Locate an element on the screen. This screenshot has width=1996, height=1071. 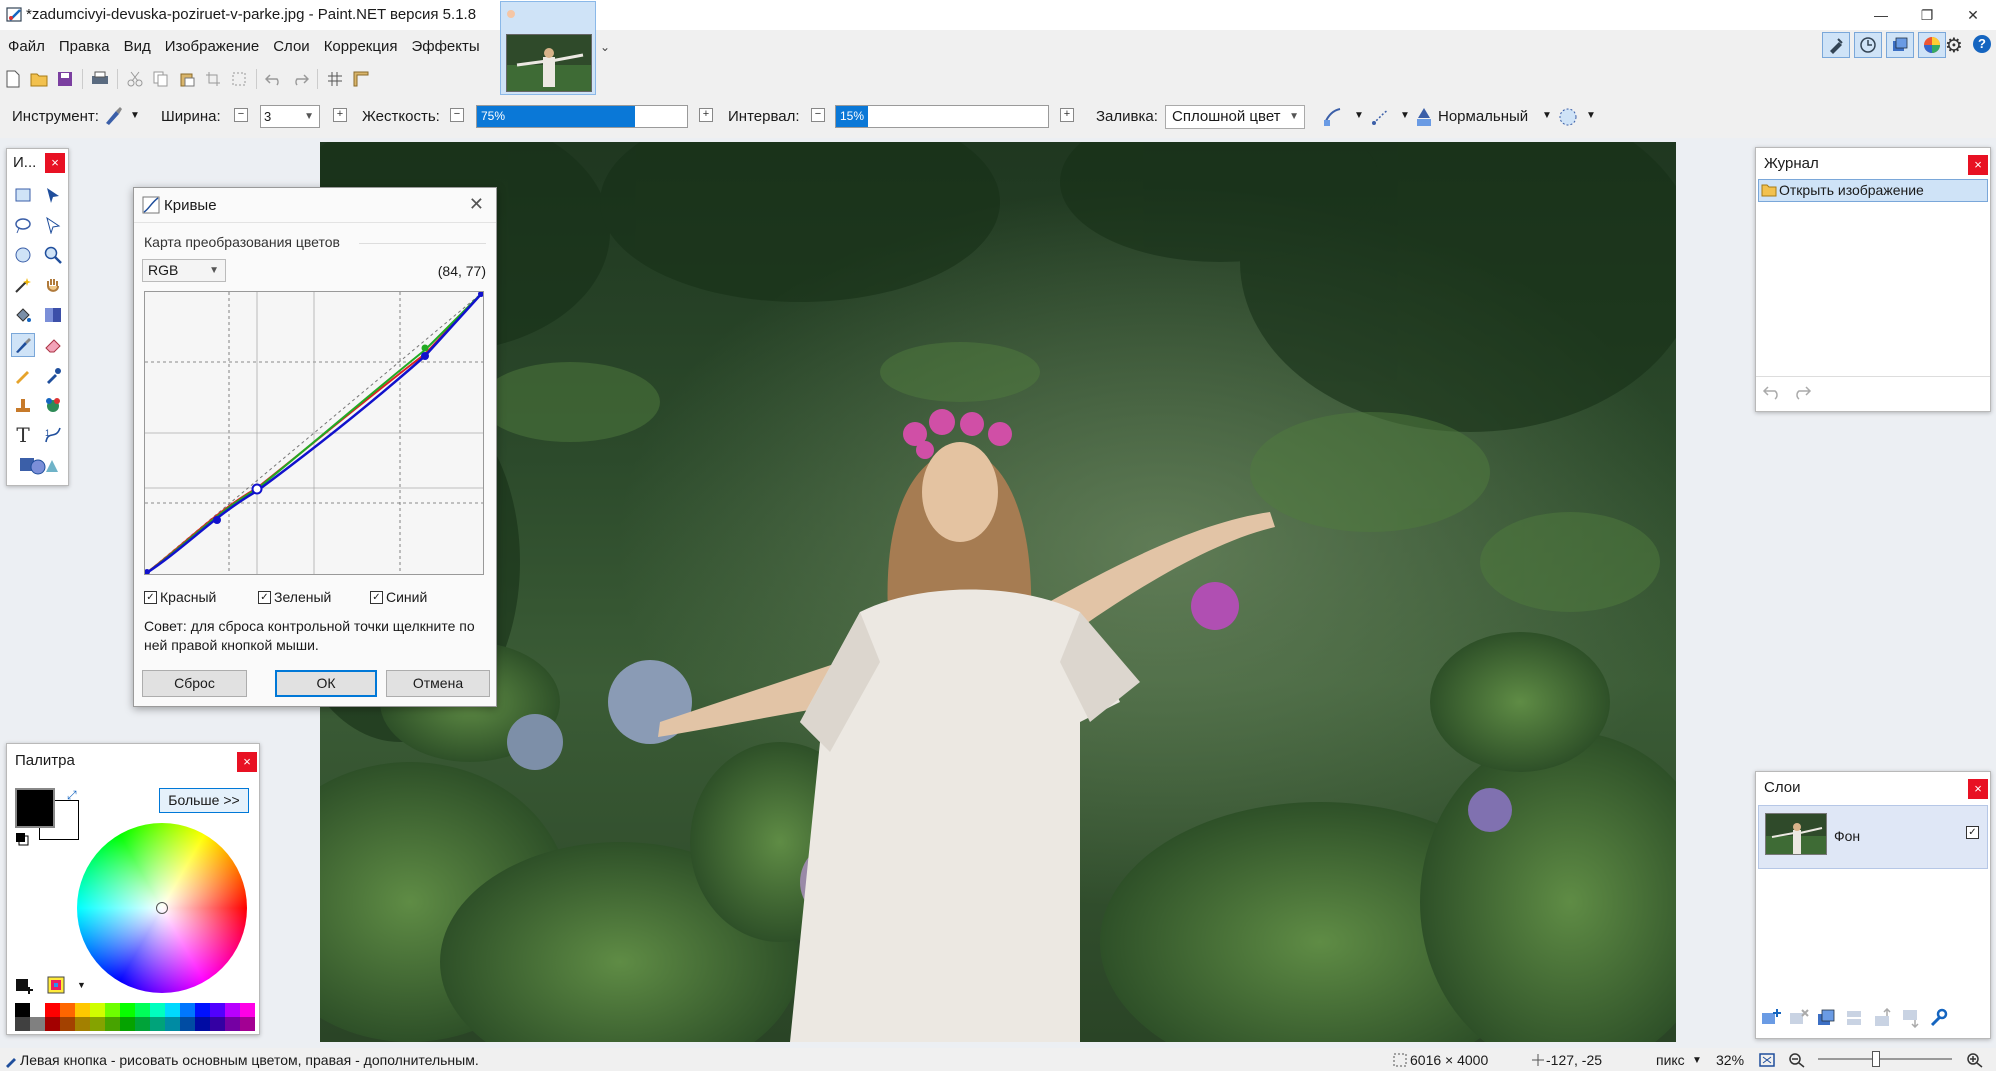
color-picker-icon is located at coordinates (53, 375).